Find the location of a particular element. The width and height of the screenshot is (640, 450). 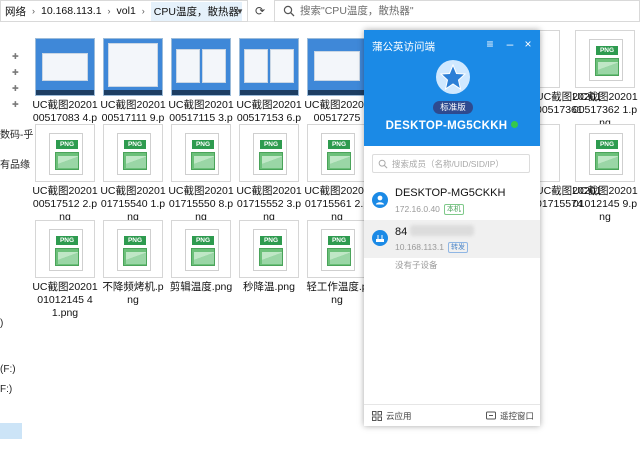

device-row-ip: 10.168.113.1 转发 is located at coordinates (431, 247).